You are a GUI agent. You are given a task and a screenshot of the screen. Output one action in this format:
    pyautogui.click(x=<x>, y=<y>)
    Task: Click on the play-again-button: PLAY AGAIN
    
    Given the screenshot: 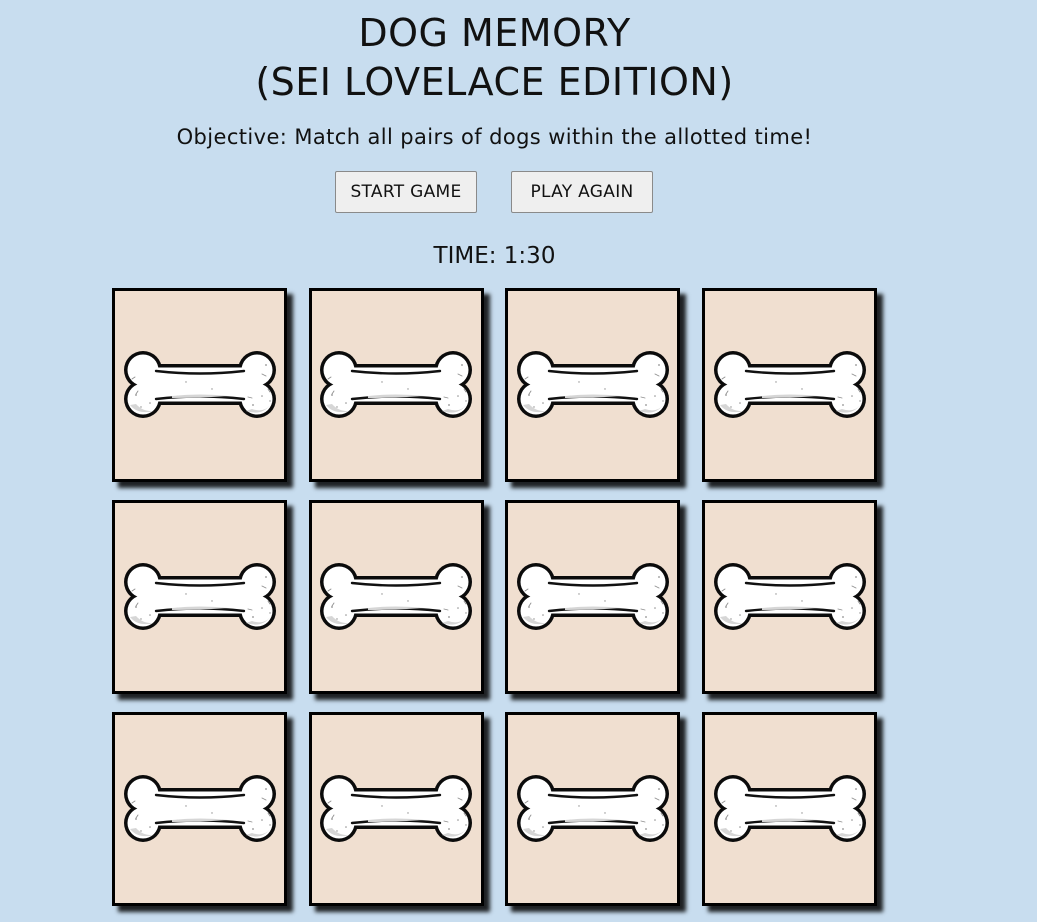 What is the action you would take?
    pyautogui.click(x=582, y=192)
    